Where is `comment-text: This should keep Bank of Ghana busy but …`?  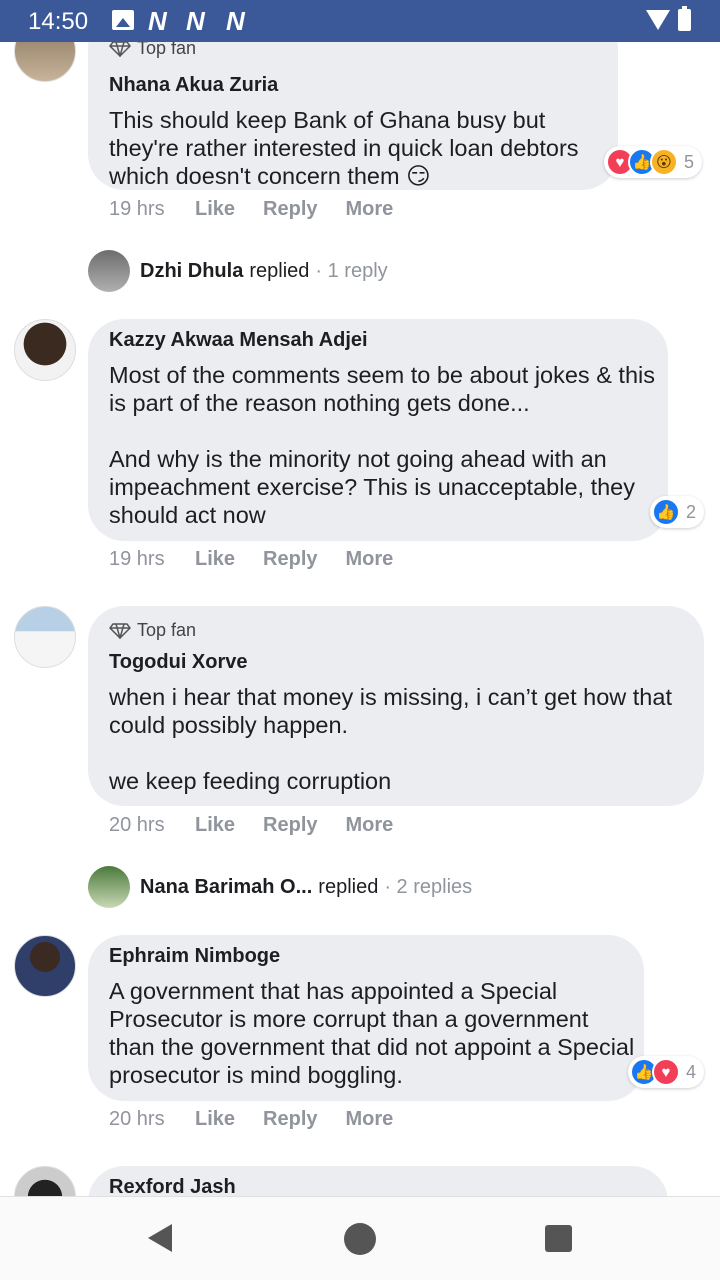 comment-text: This should keep Bank of Ghana busy but … is located at coordinates (344, 148).